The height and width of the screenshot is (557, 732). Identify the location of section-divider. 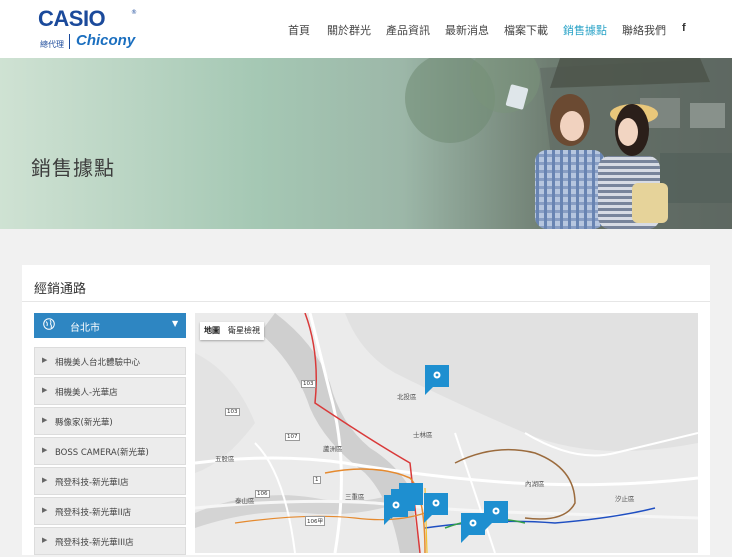
(366, 301).